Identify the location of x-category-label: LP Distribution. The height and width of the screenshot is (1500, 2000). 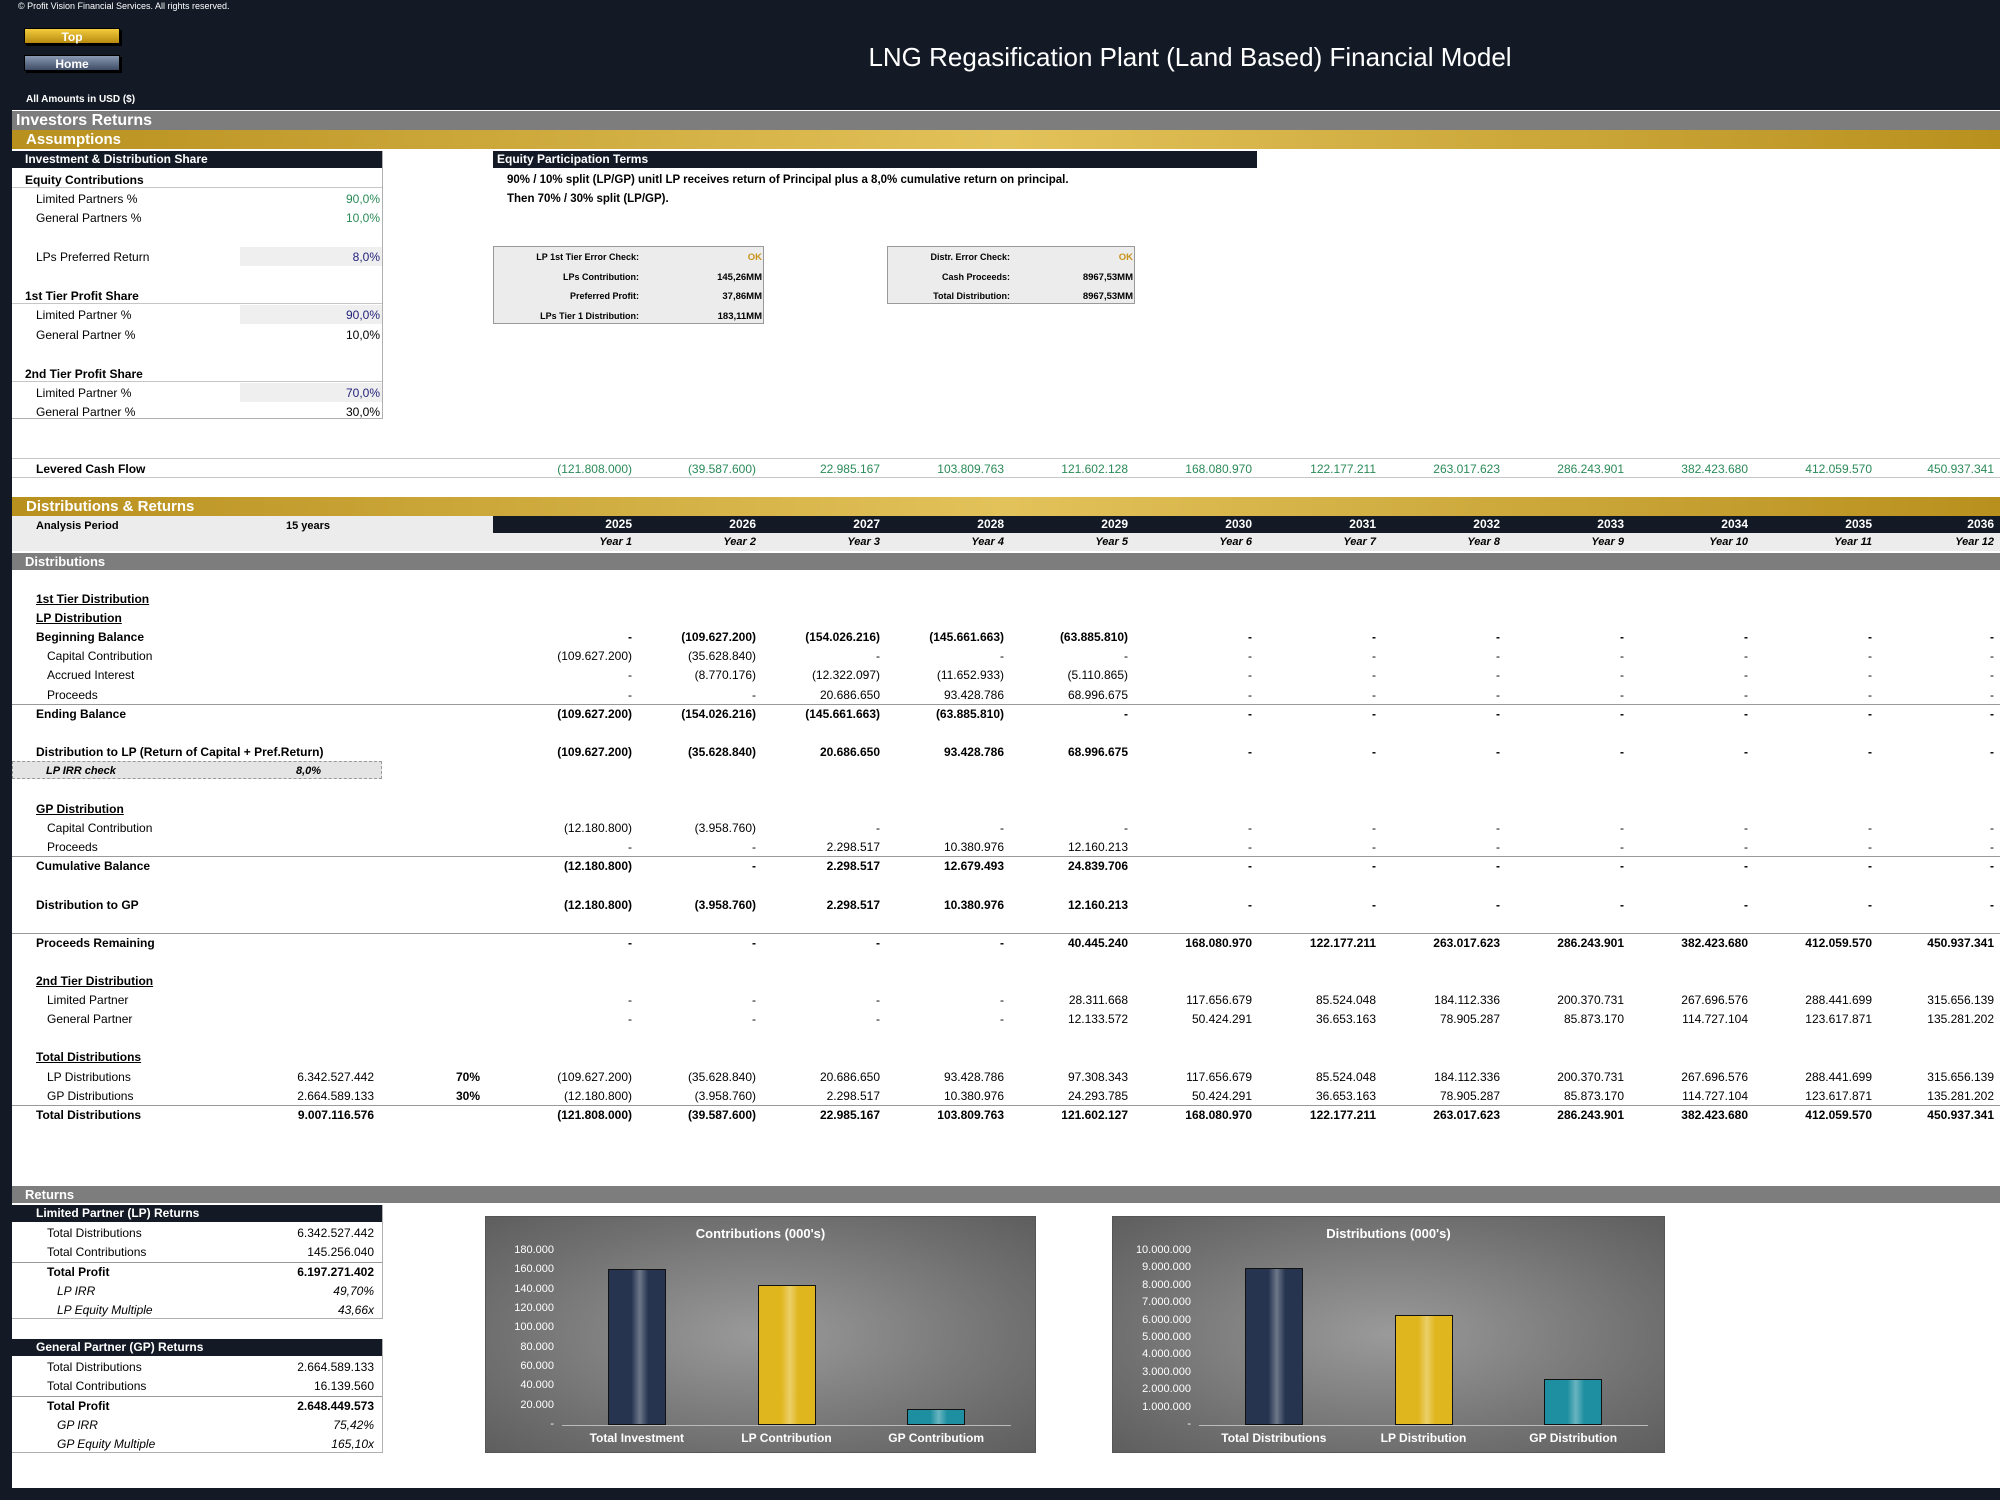
(1423, 1438).